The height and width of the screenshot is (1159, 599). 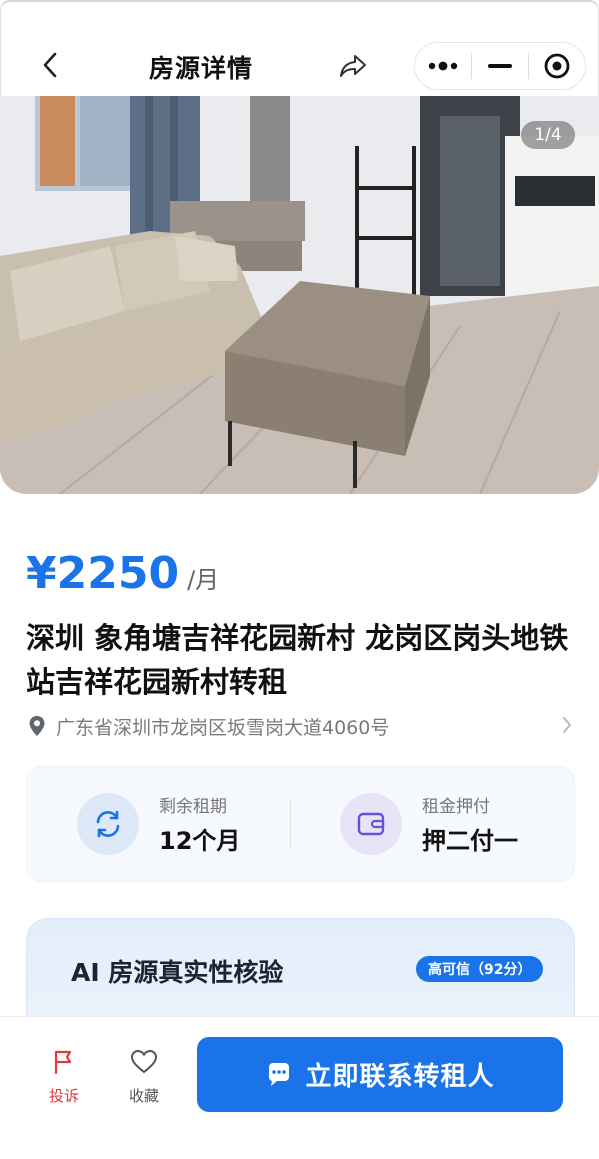 I want to click on chat-icon, so click(x=279, y=1074).